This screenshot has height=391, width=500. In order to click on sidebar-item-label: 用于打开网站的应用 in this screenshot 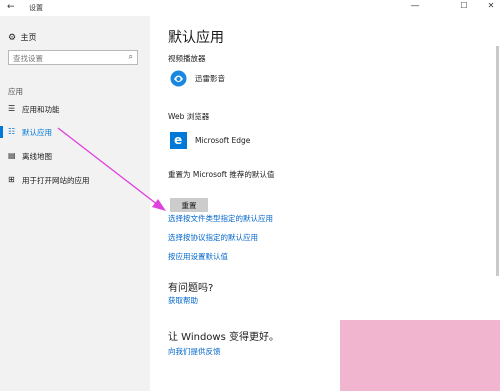, I will do `click(56, 180)`.